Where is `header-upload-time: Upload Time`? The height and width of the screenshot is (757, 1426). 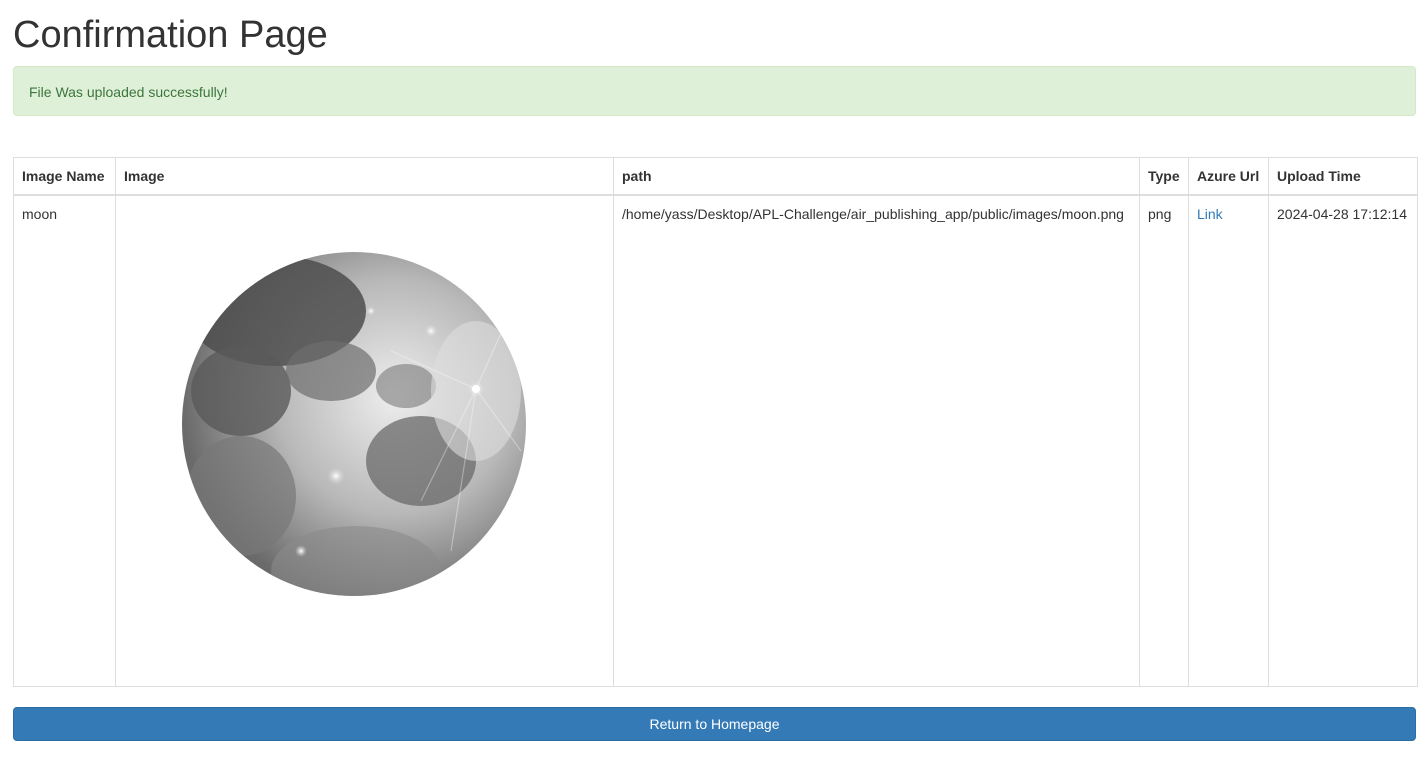
header-upload-time: Upload Time is located at coordinates (1343, 176).